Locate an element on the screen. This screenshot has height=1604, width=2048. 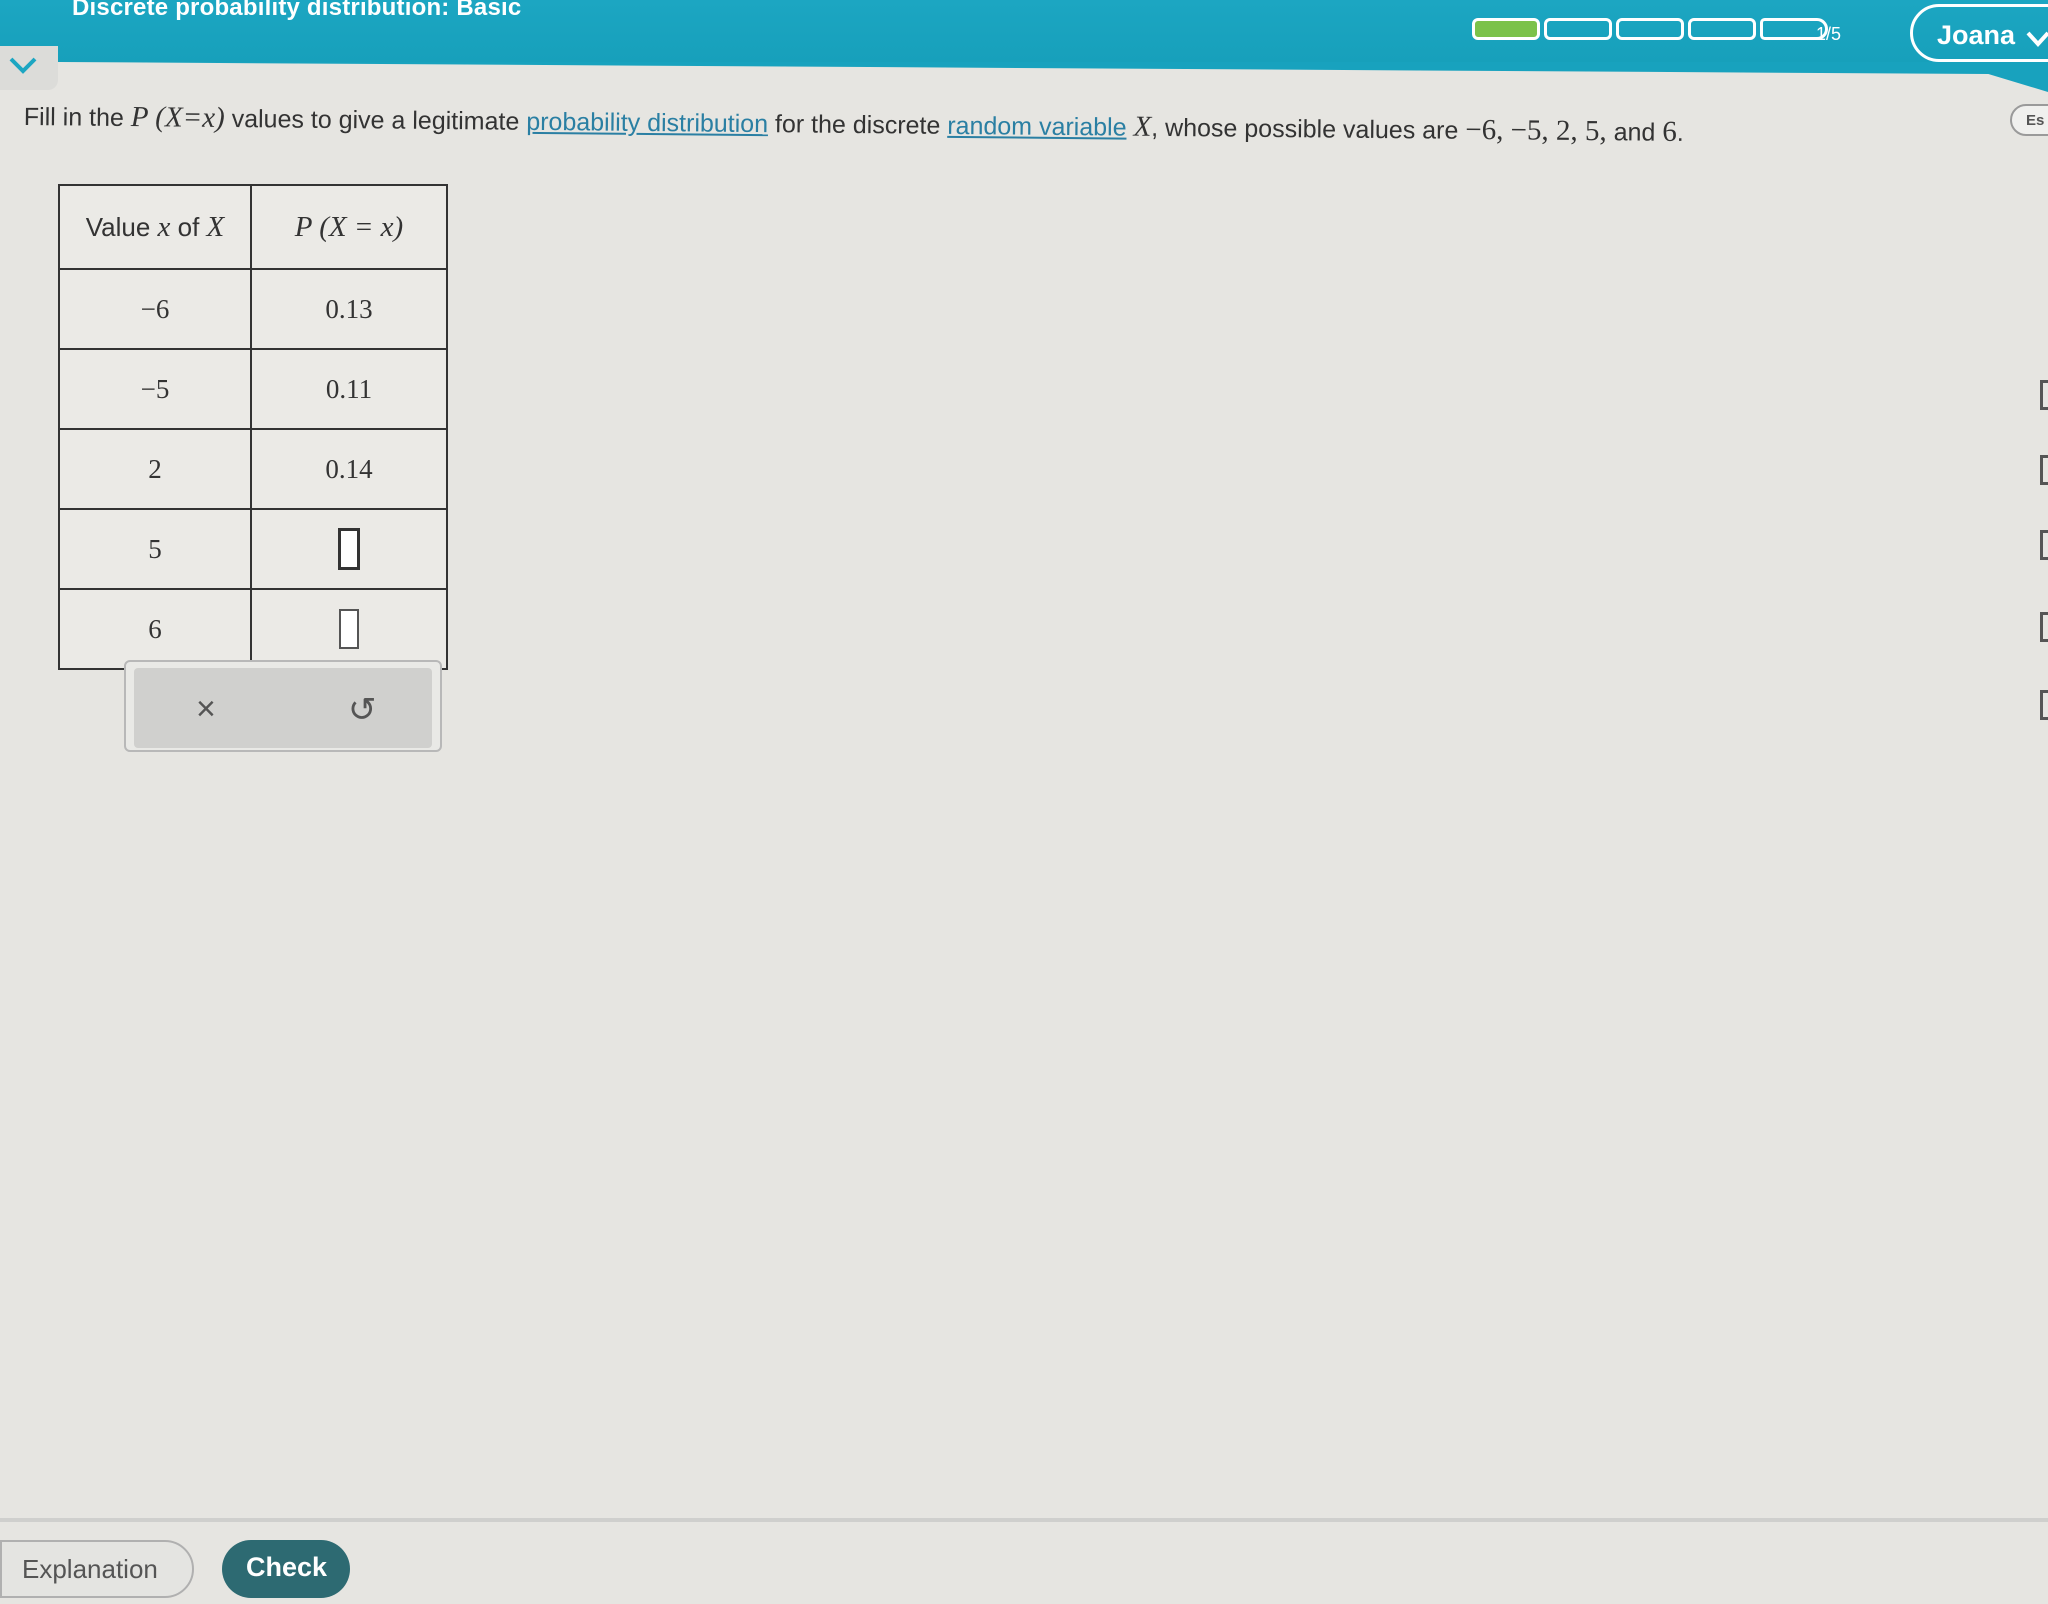
user-menu-button: Joana is located at coordinates (1979, 33).